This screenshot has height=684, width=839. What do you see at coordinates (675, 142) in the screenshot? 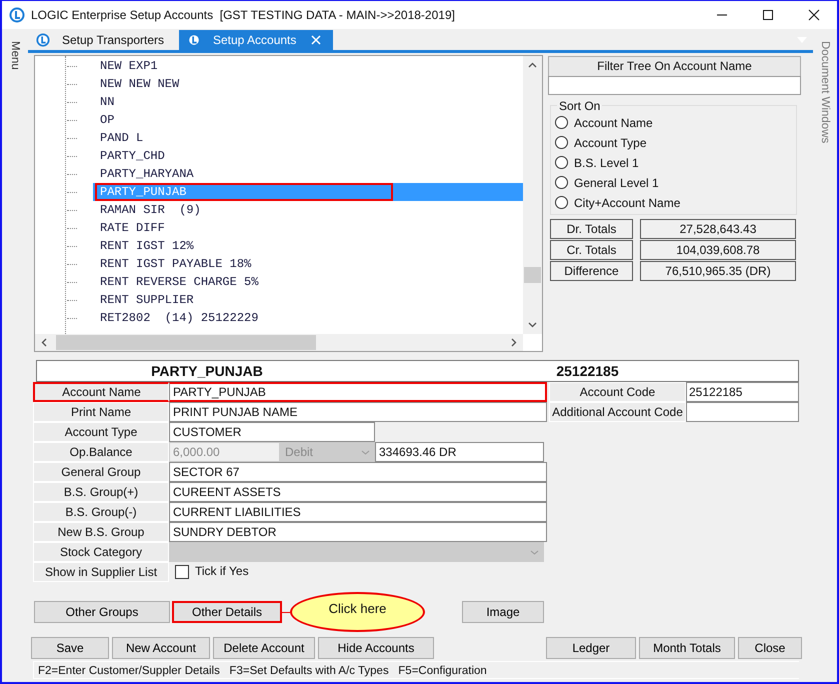
I see `radio-option: Account Type` at bounding box center [675, 142].